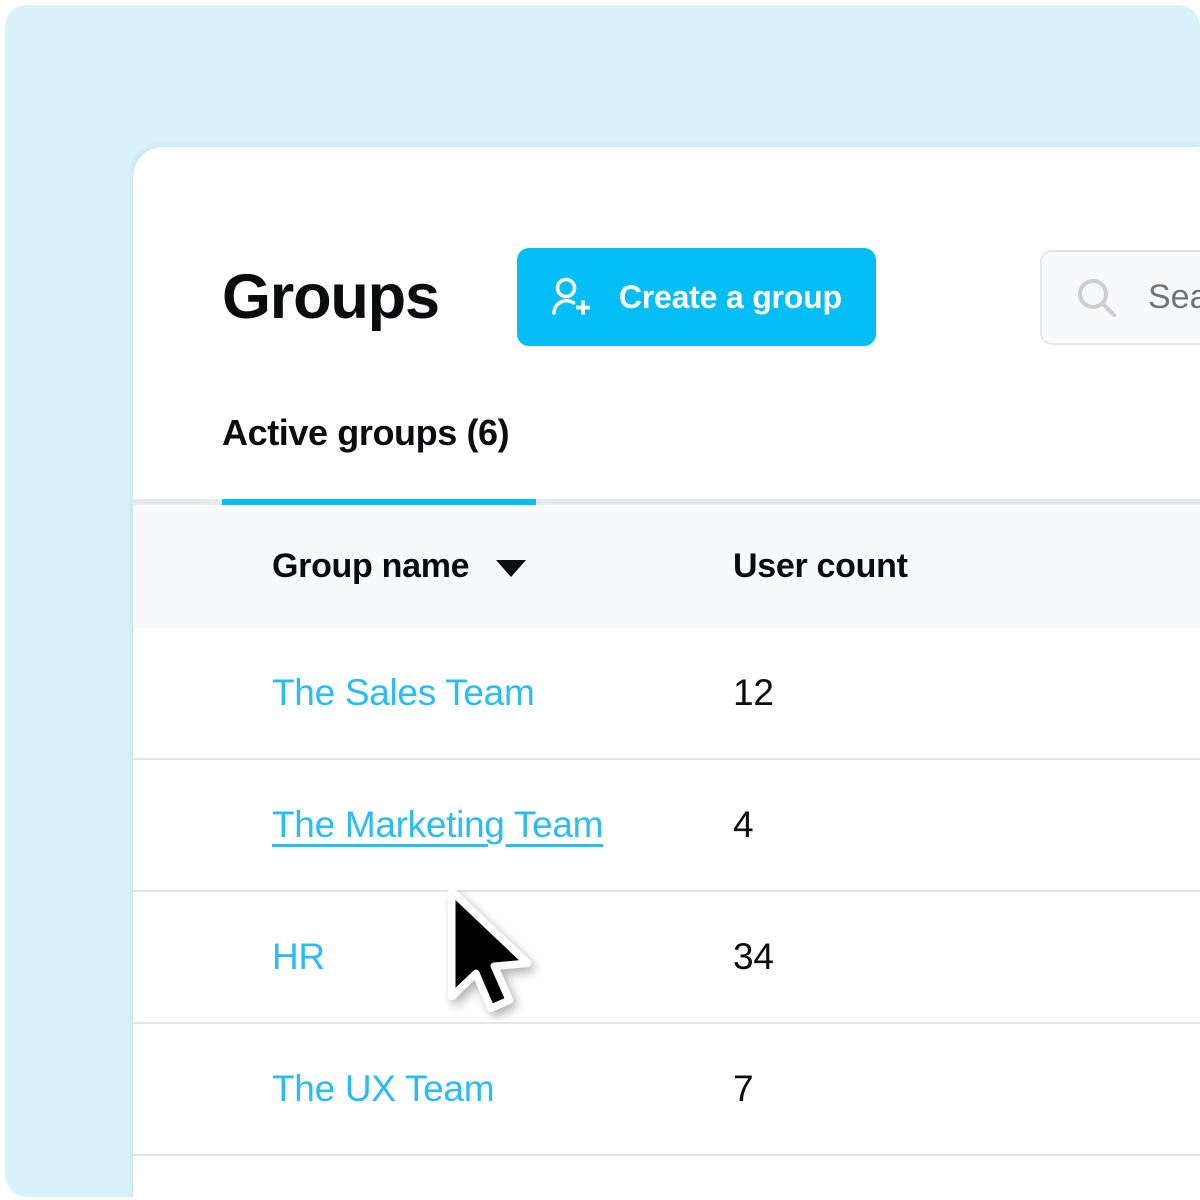 The image size is (1200, 1200). What do you see at coordinates (966, 825) in the screenshot?
I see `user-count-cell: 4` at bounding box center [966, 825].